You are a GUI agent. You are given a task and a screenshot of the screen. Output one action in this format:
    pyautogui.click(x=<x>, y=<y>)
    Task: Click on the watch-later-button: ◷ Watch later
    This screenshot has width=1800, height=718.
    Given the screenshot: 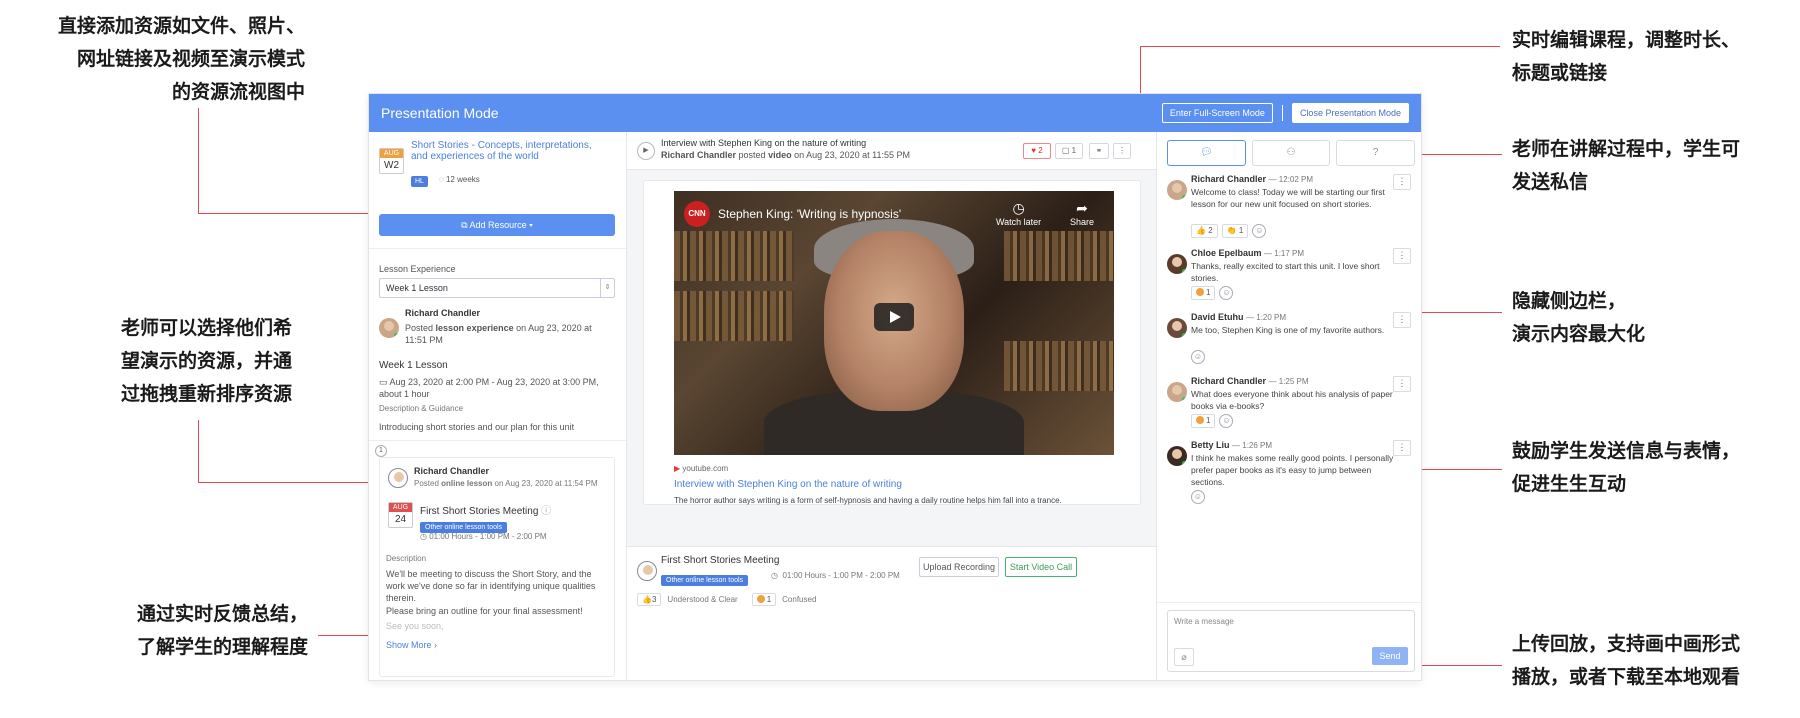 What is the action you would take?
    pyautogui.click(x=1018, y=213)
    